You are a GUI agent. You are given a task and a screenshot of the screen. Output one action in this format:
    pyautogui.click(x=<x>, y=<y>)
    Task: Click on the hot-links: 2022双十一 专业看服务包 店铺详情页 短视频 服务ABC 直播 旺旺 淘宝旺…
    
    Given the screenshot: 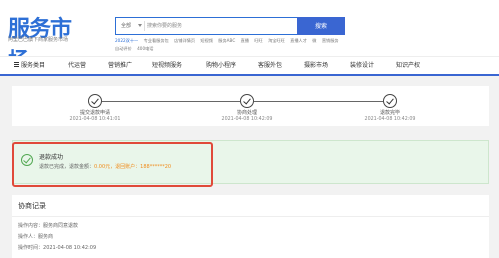 What is the action you would take?
    pyautogui.click(x=235, y=45)
    